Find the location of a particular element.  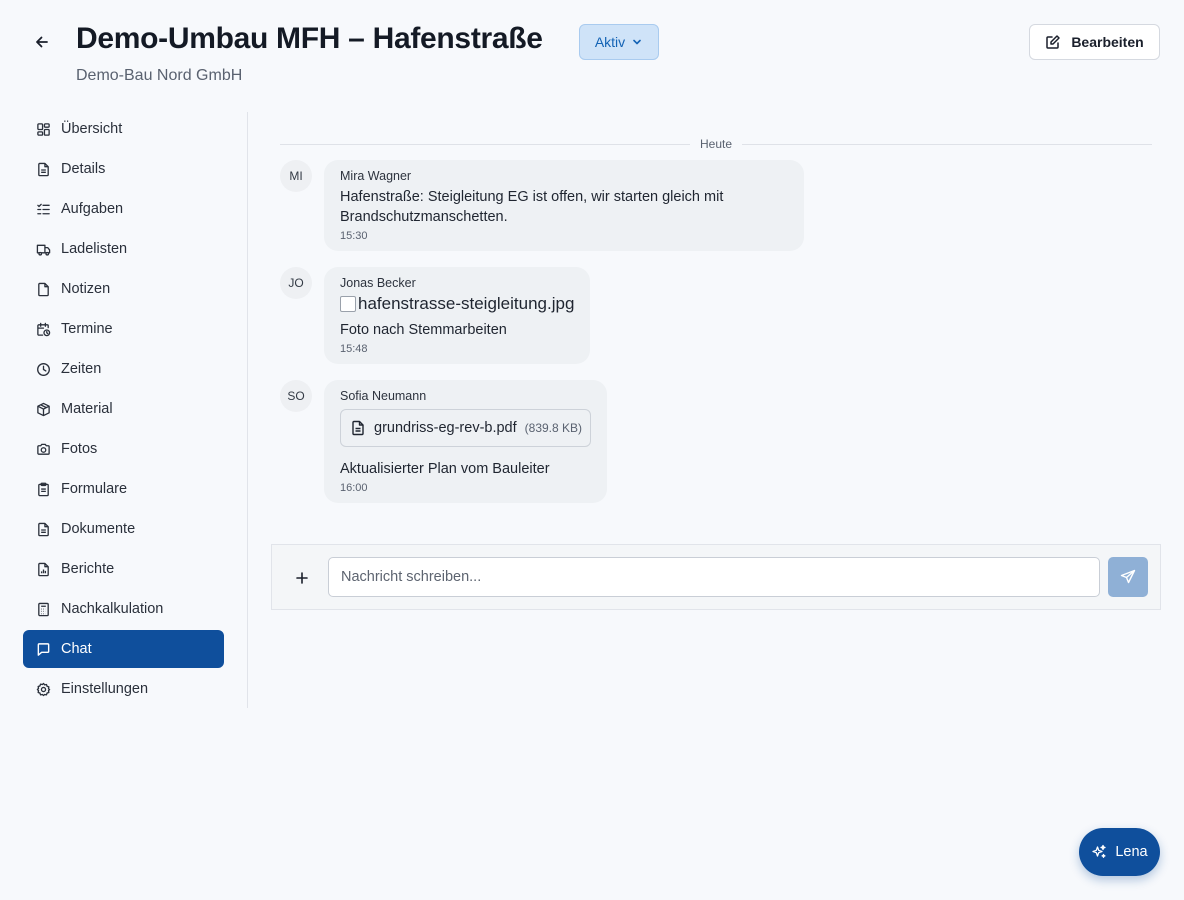

sidebar-item-material: Material is located at coordinates (123, 409).